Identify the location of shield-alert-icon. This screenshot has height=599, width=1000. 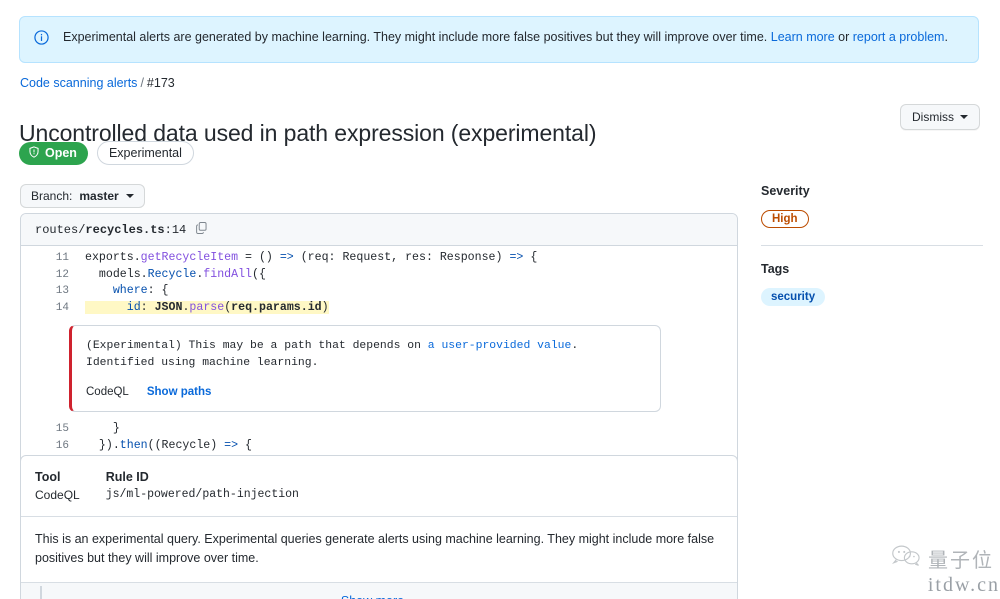
(34, 153).